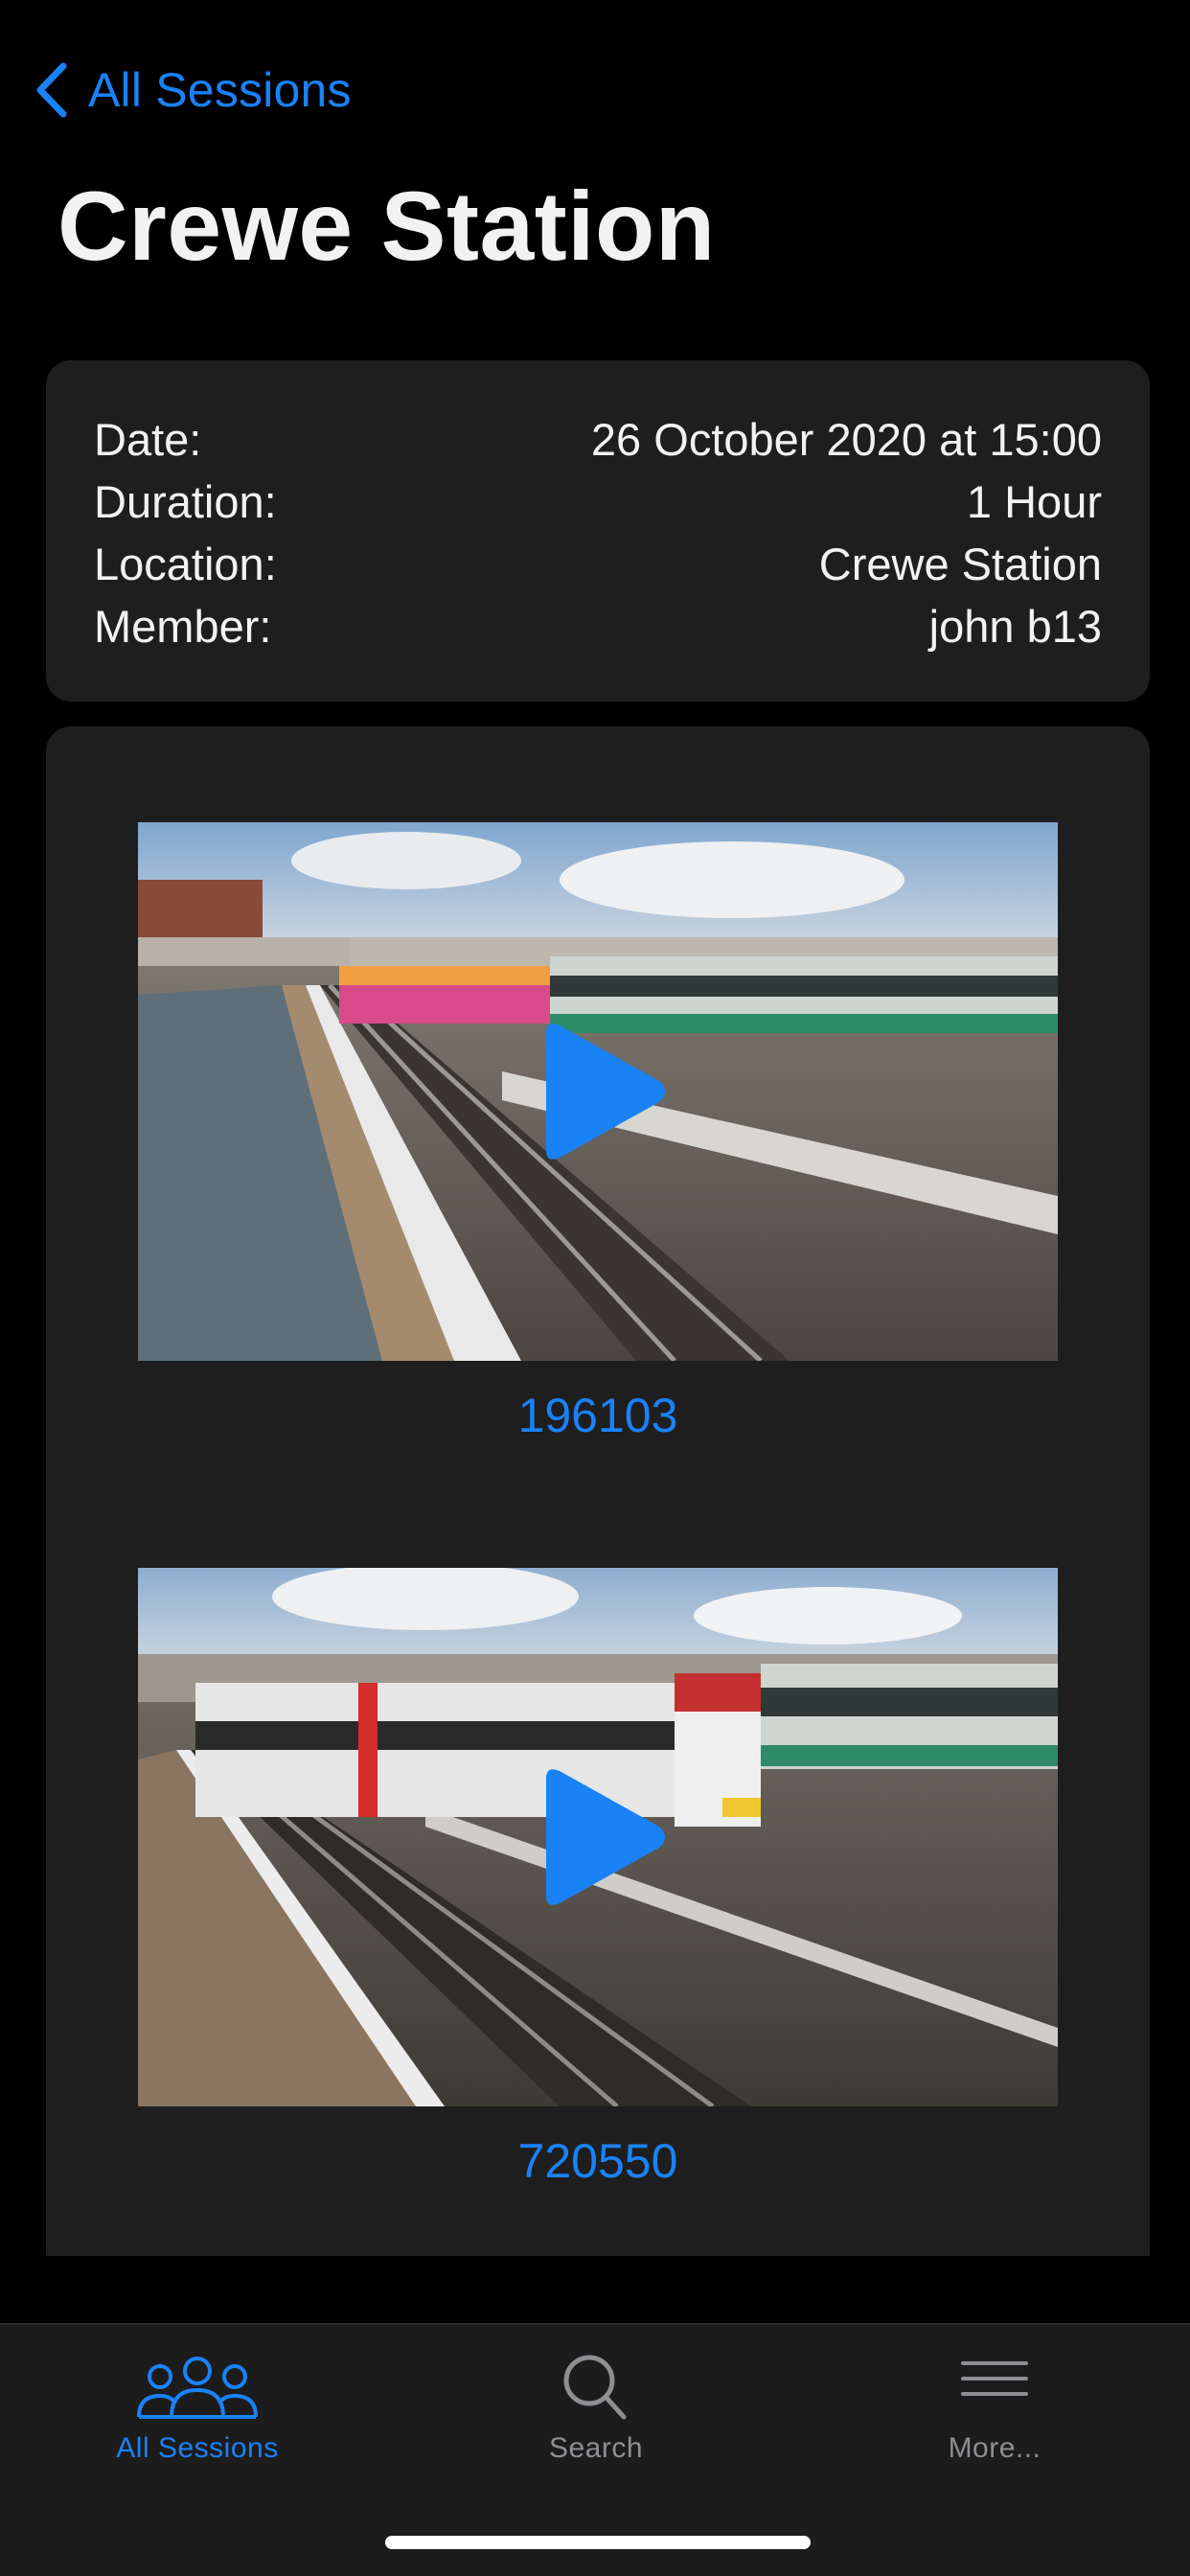 This screenshot has height=2576, width=1190. I want to click on chevron-left-icon, so click(52, 90).